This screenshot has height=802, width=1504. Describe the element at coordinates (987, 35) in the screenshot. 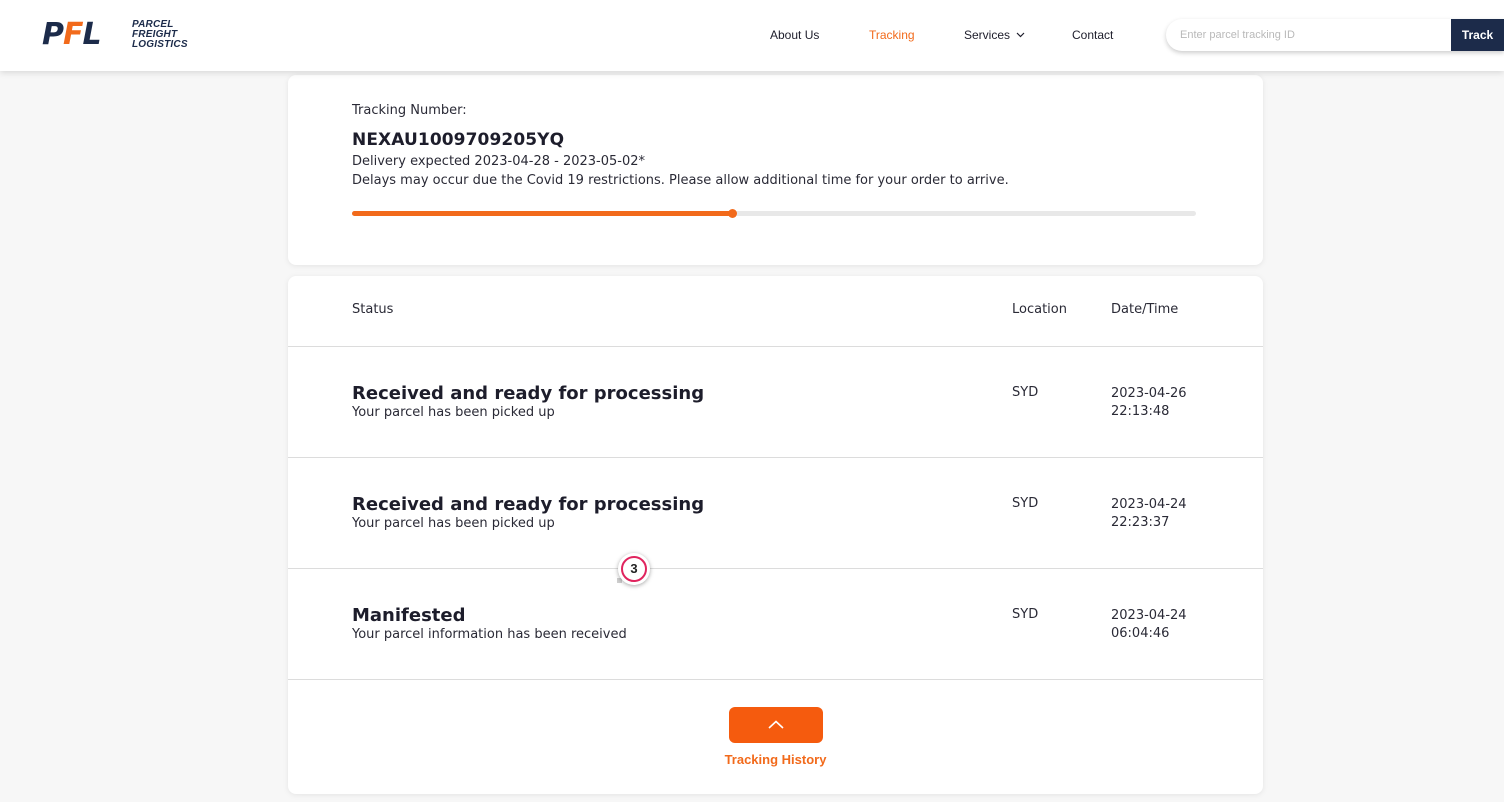

I see `nav-services-label: Services` at that location.